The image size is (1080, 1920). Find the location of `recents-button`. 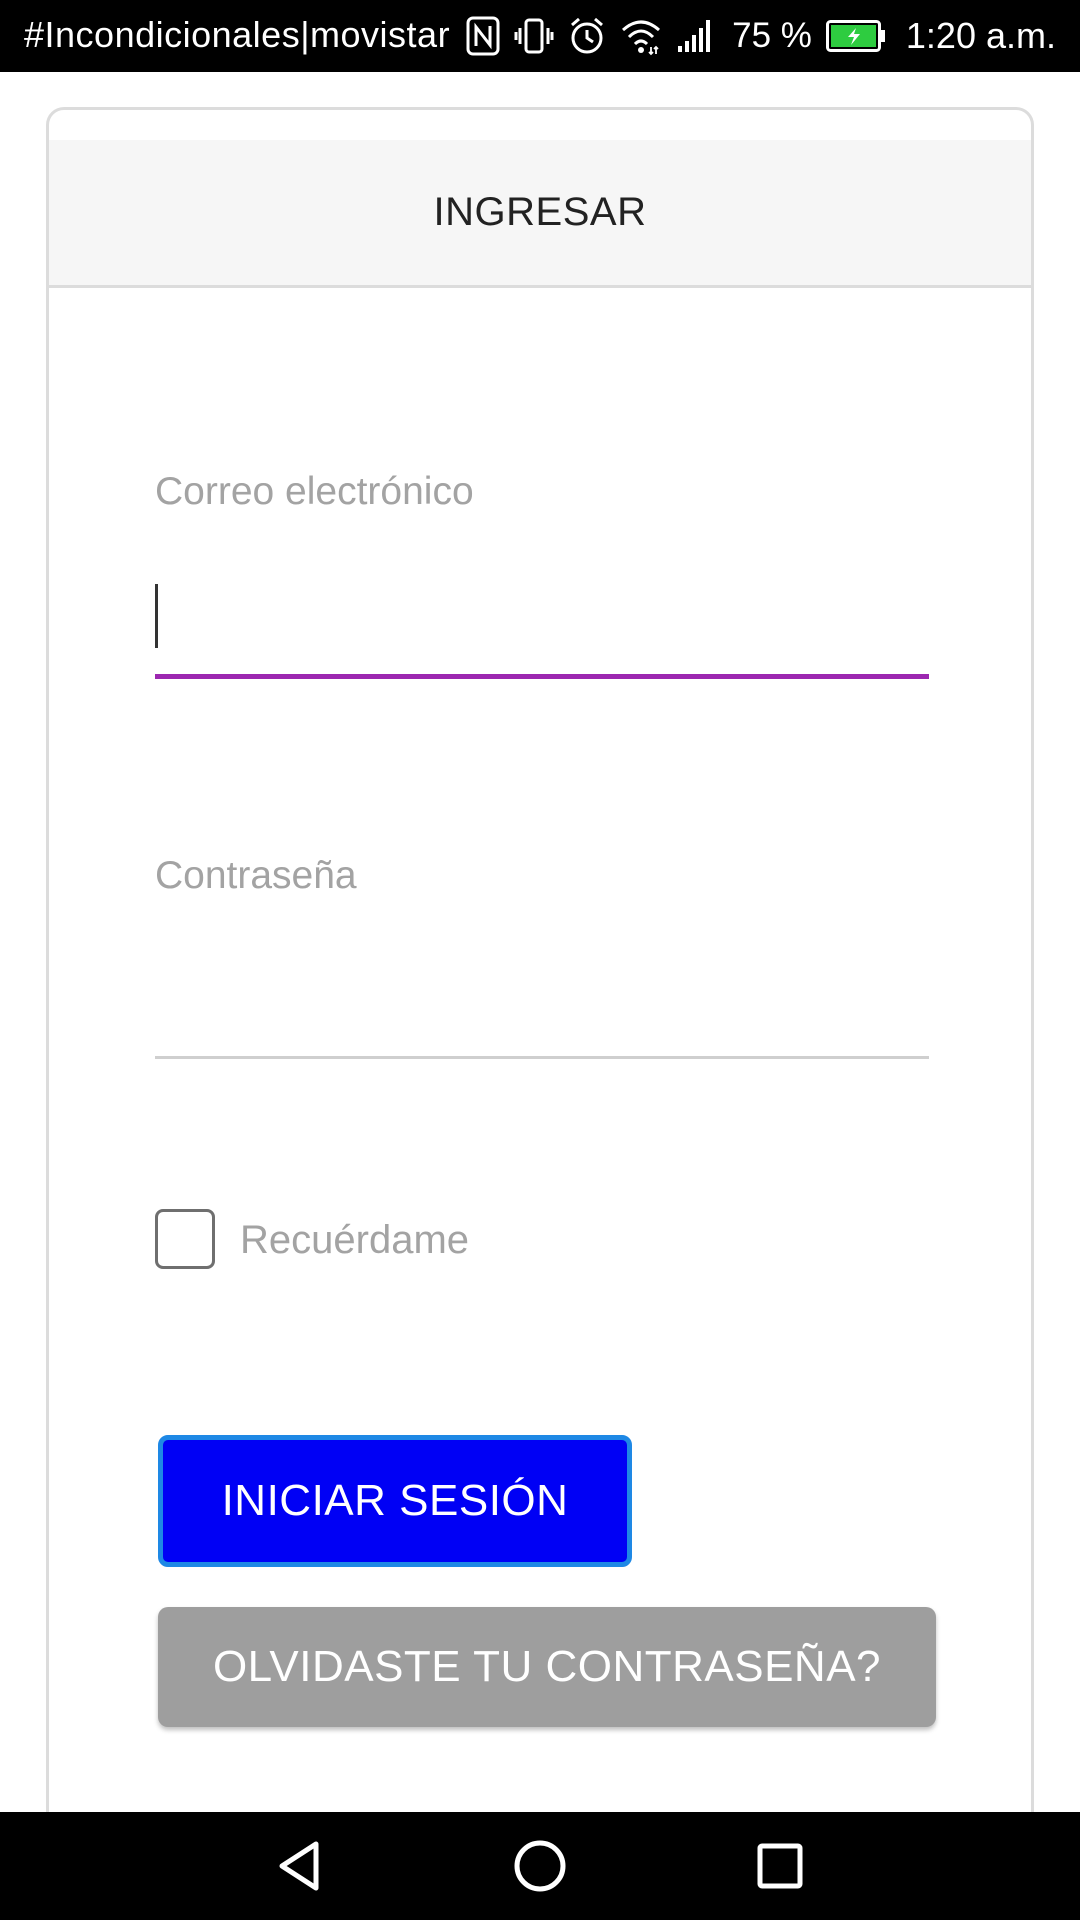

recents-button is located at coordinates (780, 1866).